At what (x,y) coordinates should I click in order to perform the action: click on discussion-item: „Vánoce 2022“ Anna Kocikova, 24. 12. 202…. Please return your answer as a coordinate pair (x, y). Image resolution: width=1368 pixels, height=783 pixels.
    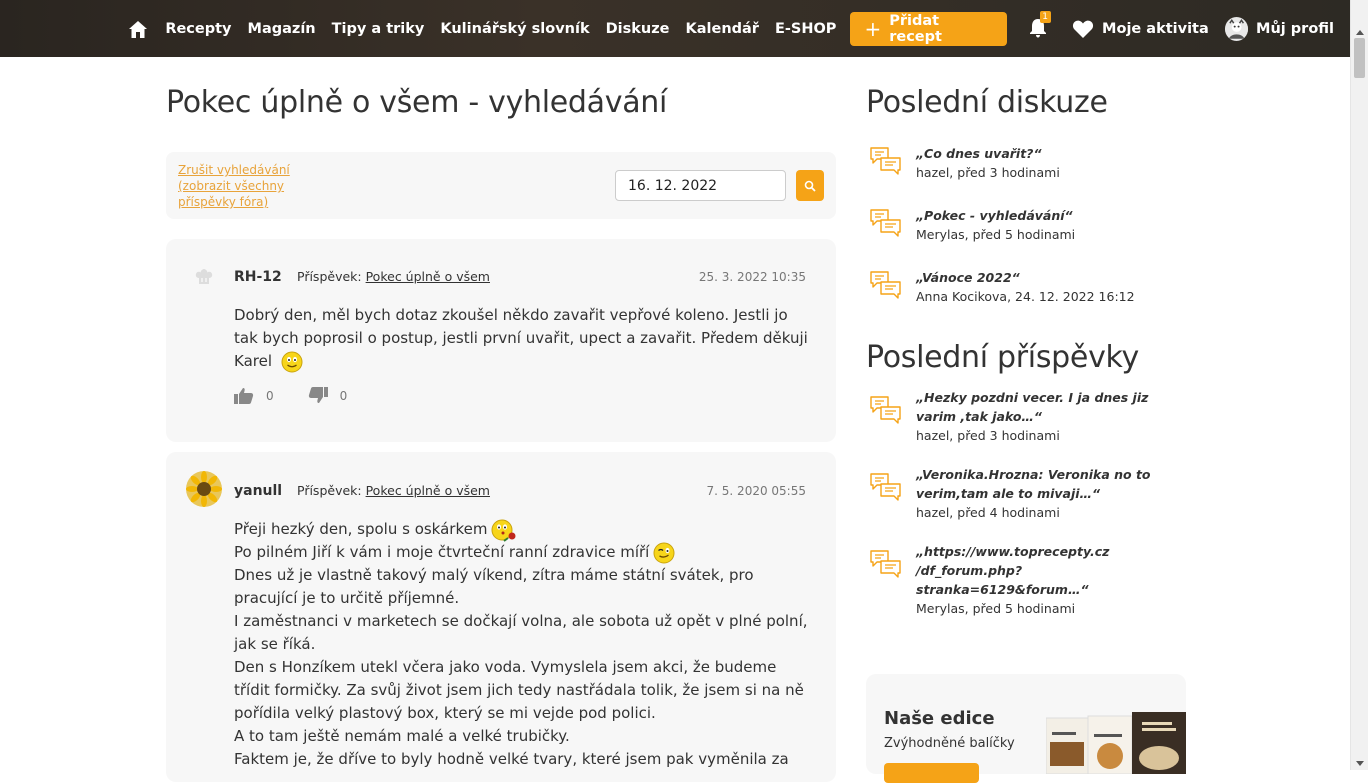
    Looking at the image, I should click on (1026, 287).